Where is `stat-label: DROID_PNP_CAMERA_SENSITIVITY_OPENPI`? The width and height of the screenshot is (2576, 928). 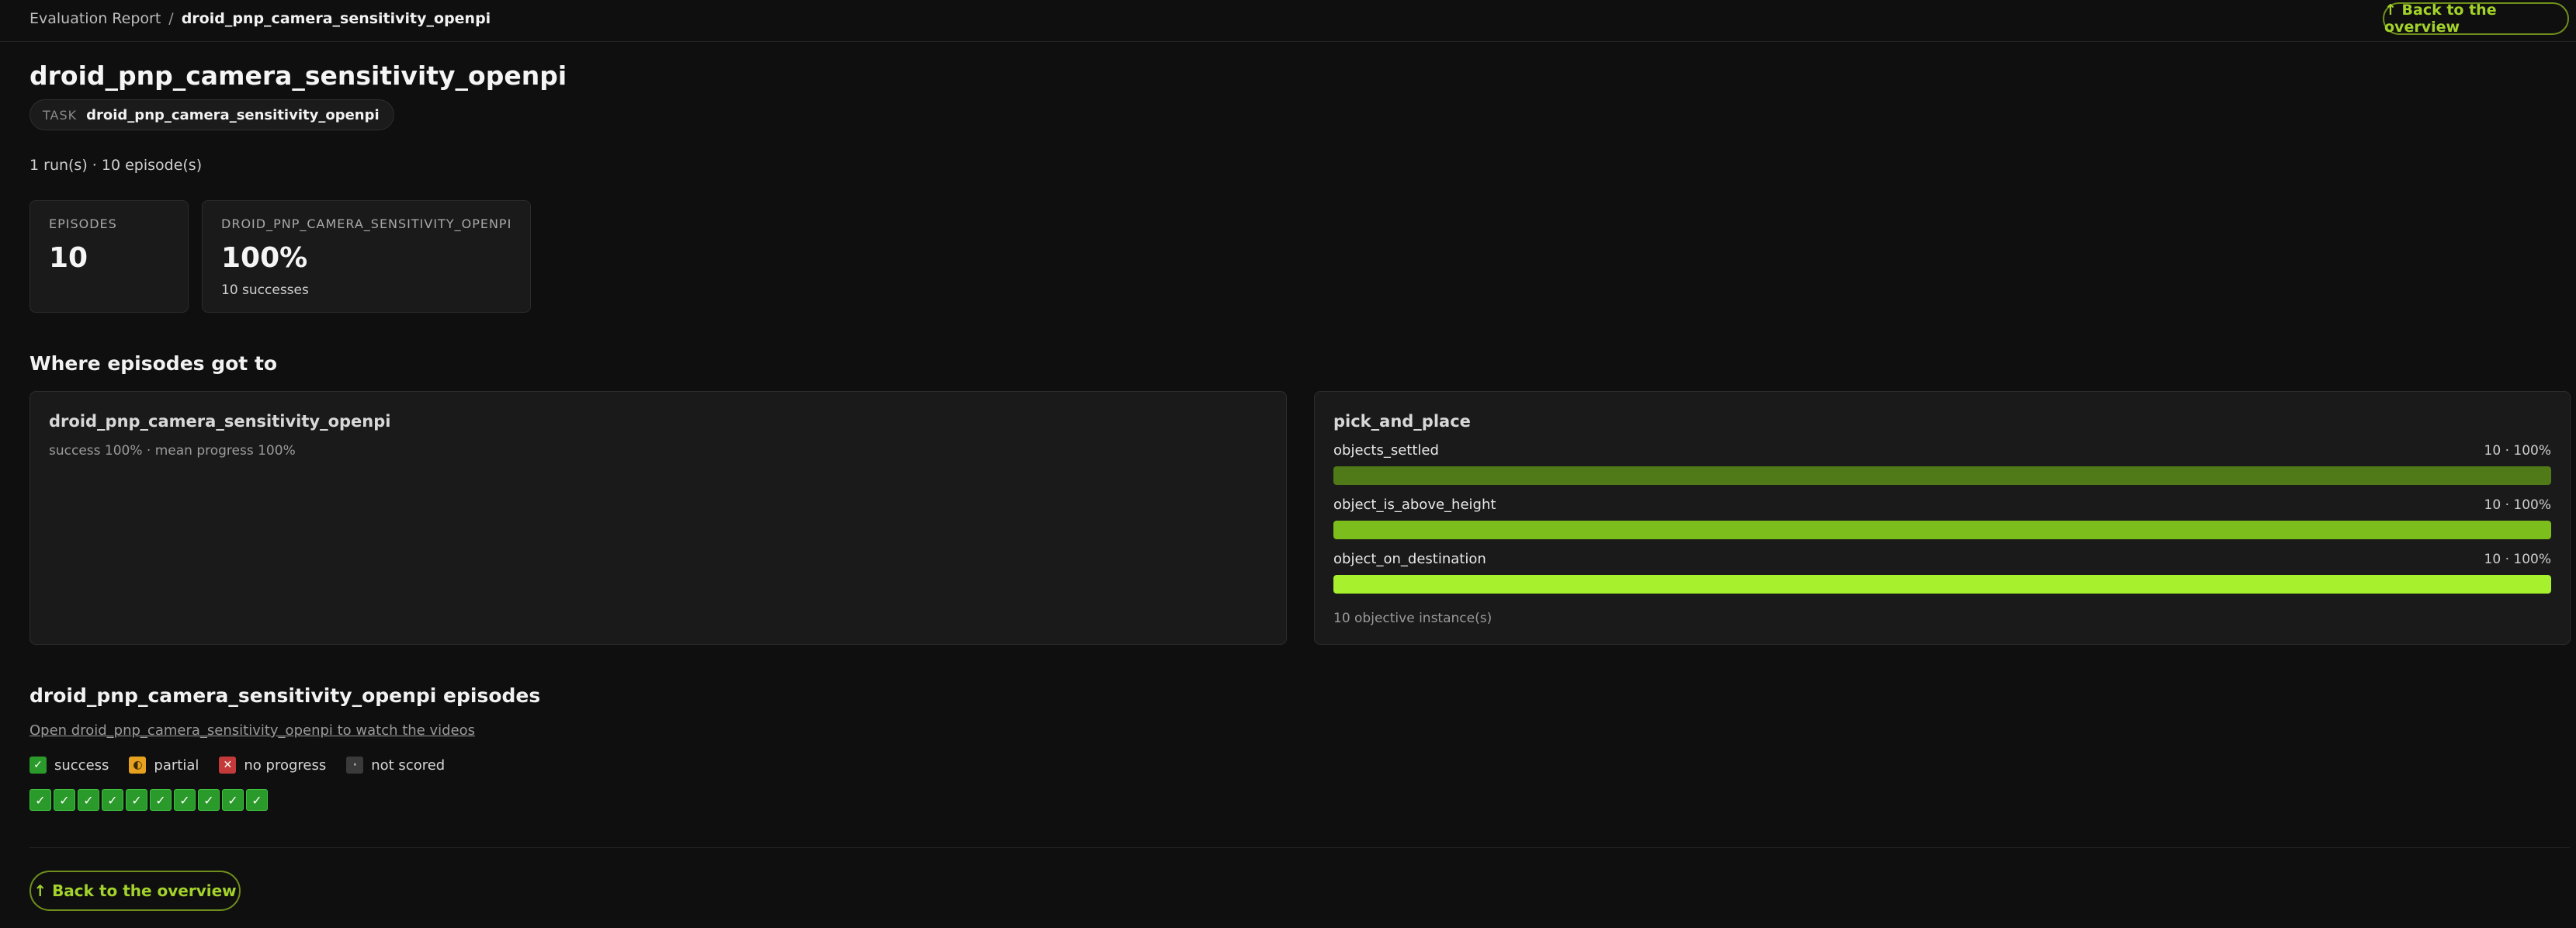
stat-label: DROID_PNP_CAMERA_SENSITIVITY_OPENPI is located at coordinates (366, 223).